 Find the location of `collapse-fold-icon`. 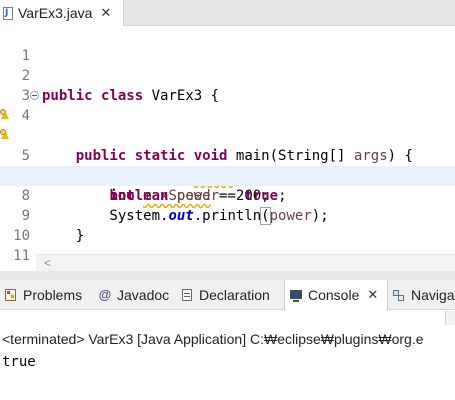

collapse-fold-icon is located at coordinates (34, 95).